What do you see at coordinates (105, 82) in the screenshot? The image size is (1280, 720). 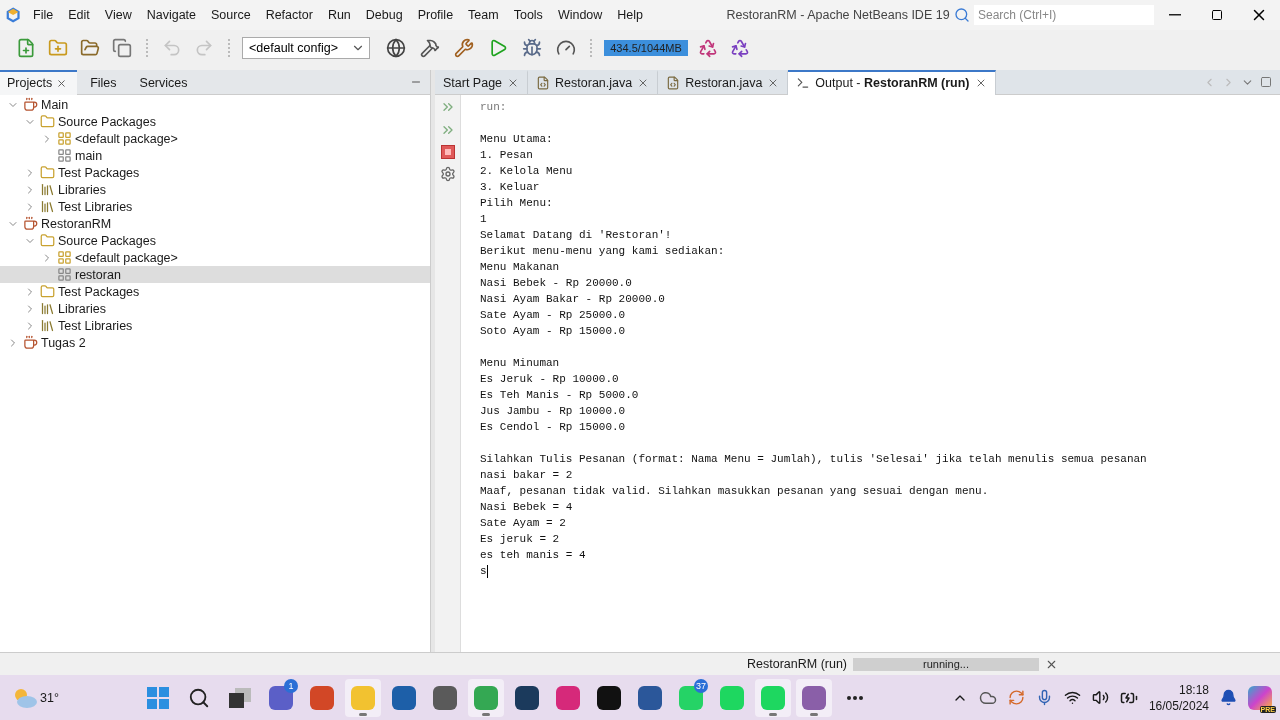 I see `panel-tab: Files` at bounding box center [105, 82].